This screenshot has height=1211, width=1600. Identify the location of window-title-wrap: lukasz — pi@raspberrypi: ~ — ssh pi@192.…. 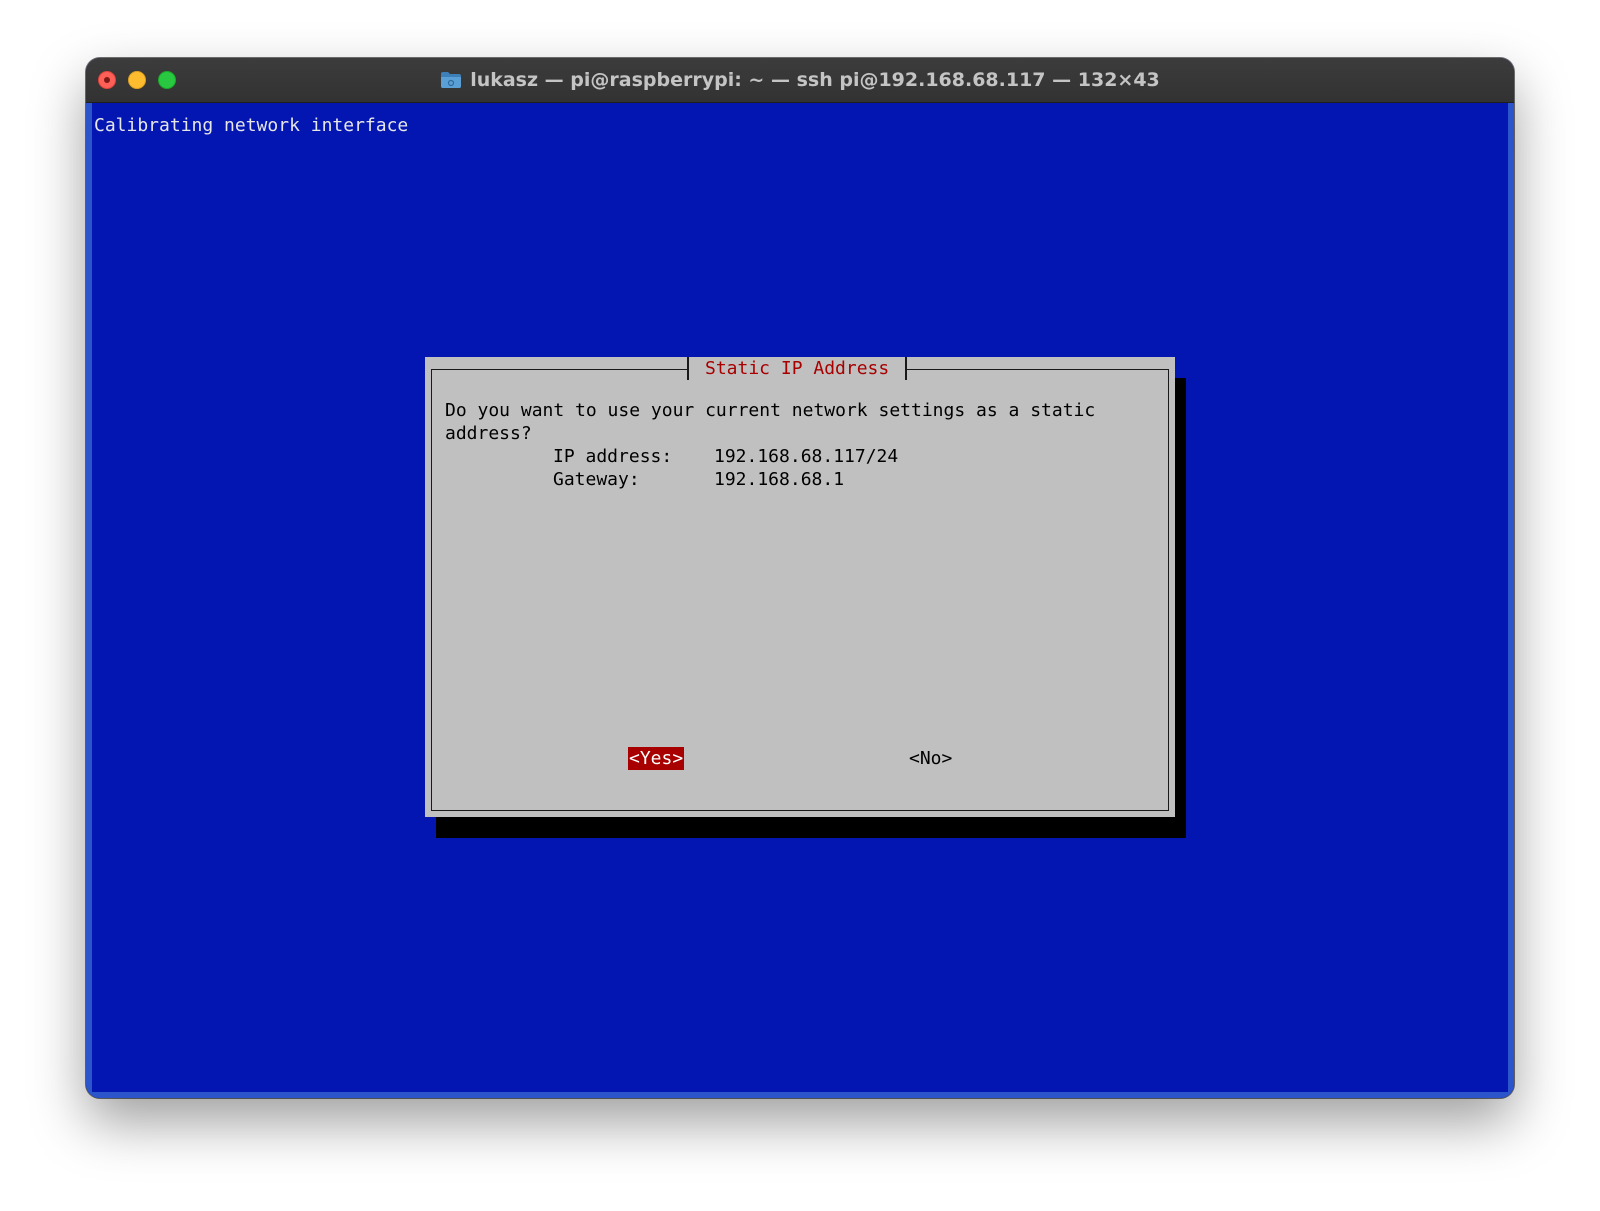
(800, 80).